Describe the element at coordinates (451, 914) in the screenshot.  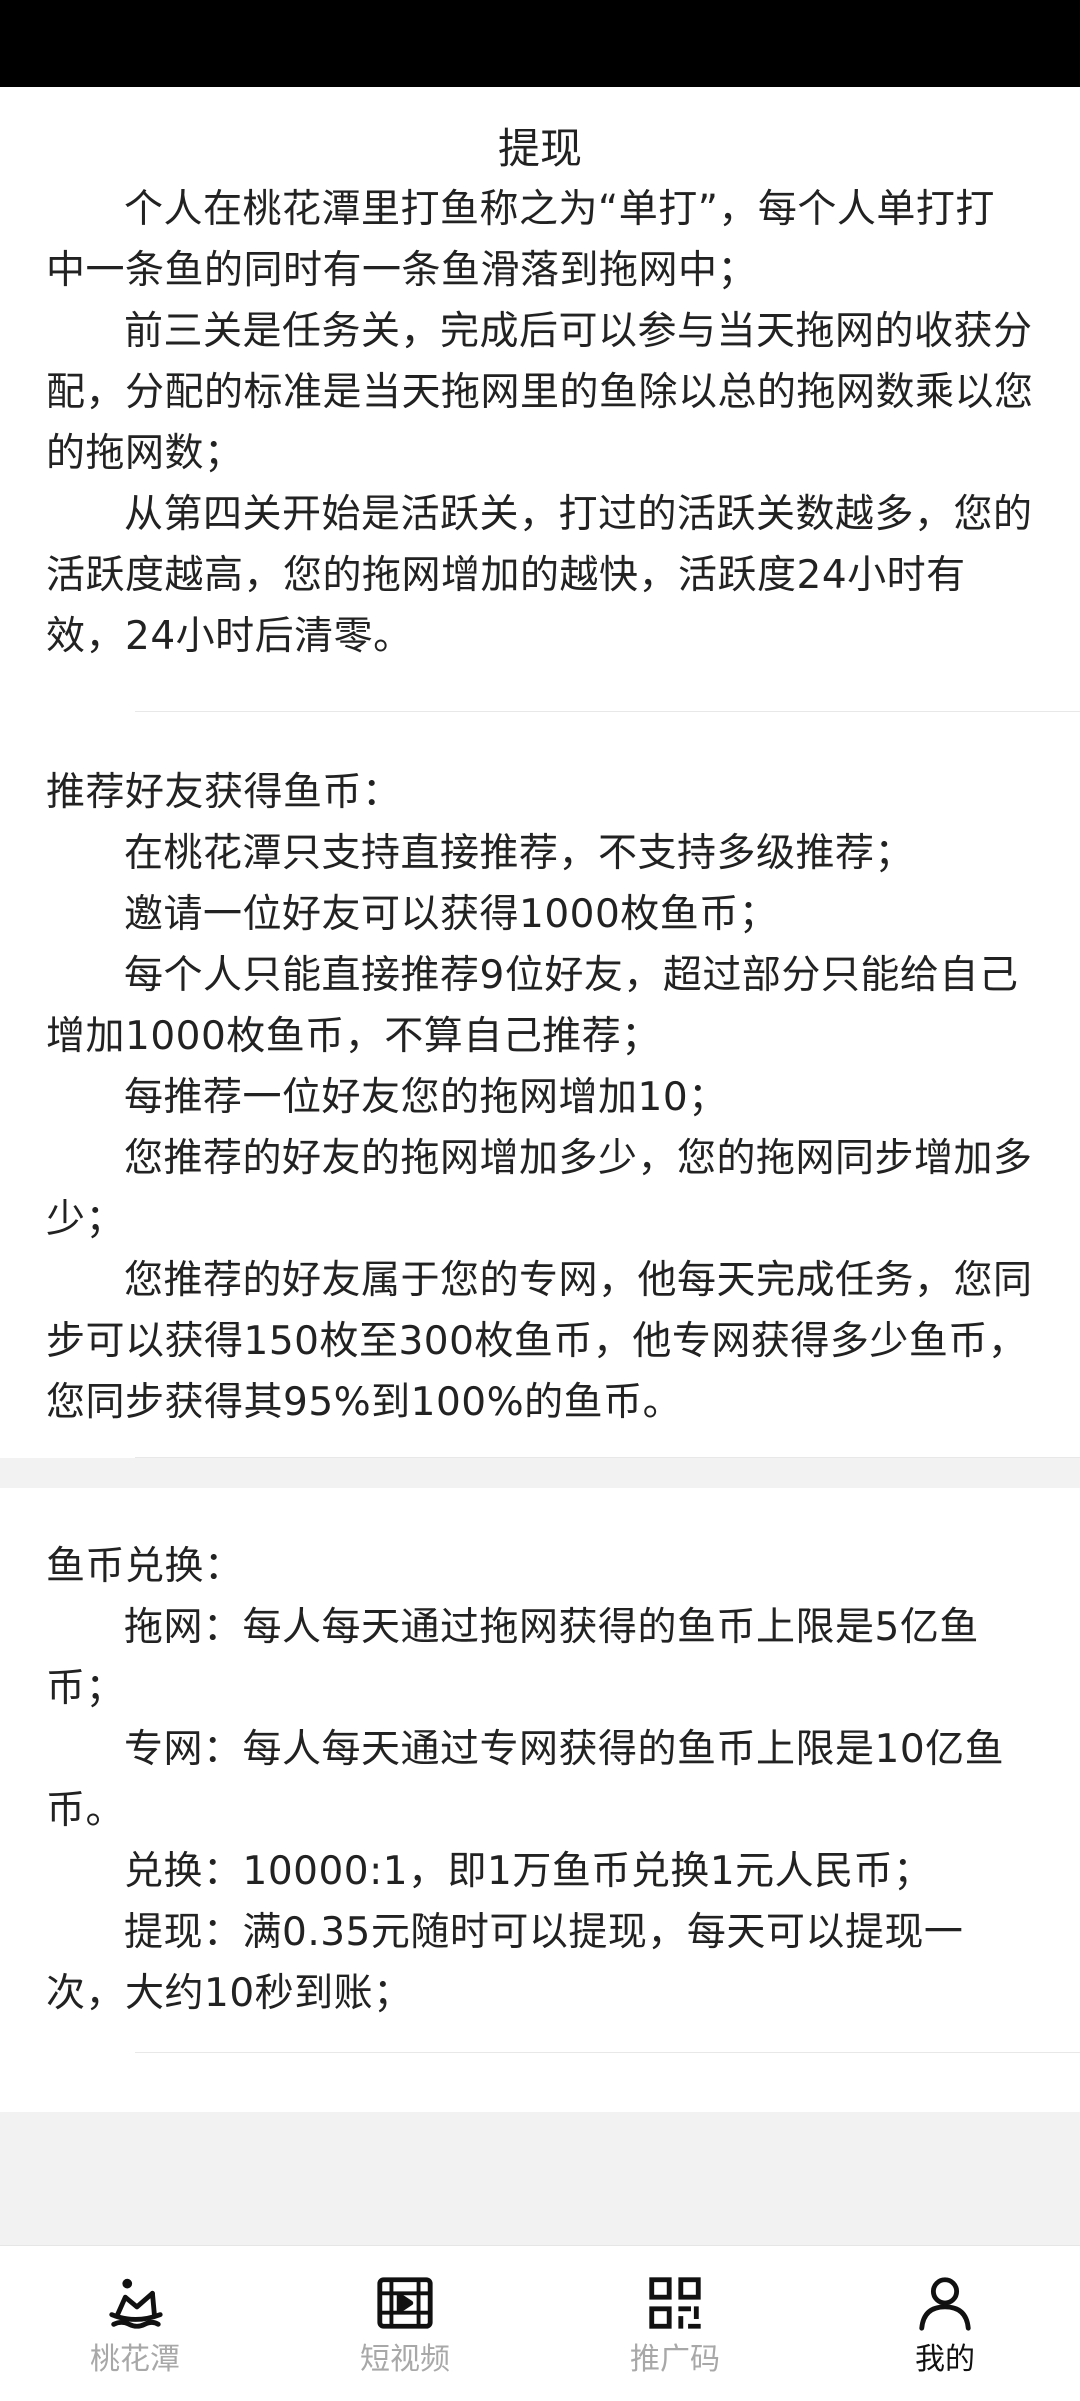
I see `referral-paragraph: 邀请一位好友可以获得1000枚鱼币；` at that location.